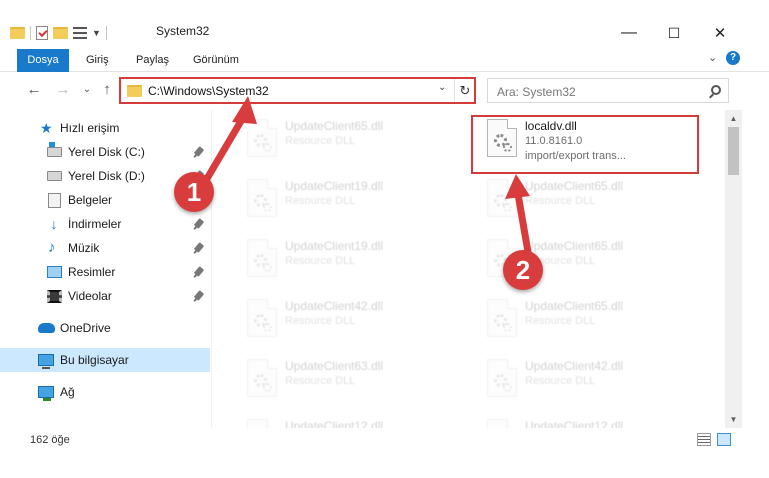  Describe the element at coordinates (334, 366) in the screenshot. I see `file-name: UpdateClient63.dll` at that location.